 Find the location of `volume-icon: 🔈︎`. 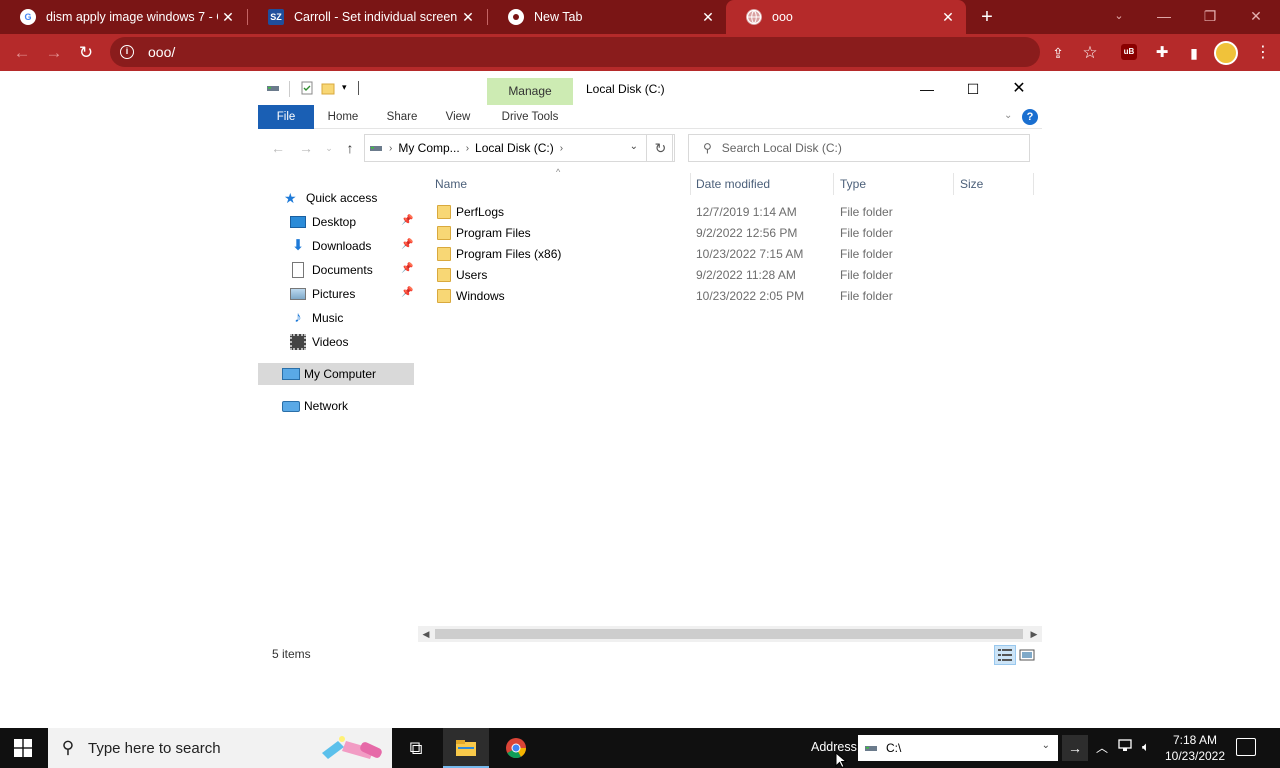

volume-icon: 🔈︎ is located at coordinates (1146, 747).